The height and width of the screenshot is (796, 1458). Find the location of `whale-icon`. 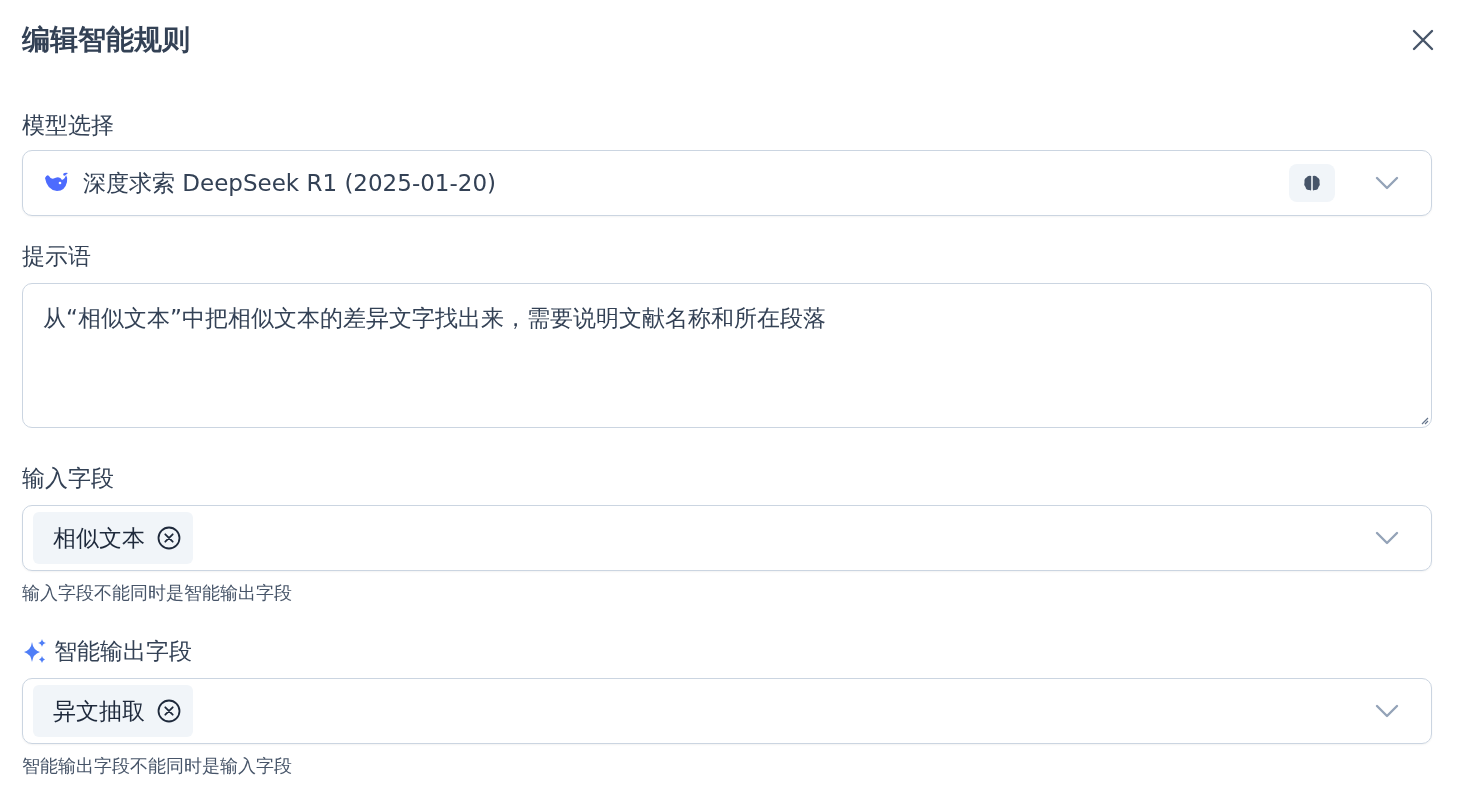

whale-icon is located at coordinates (56, 183).